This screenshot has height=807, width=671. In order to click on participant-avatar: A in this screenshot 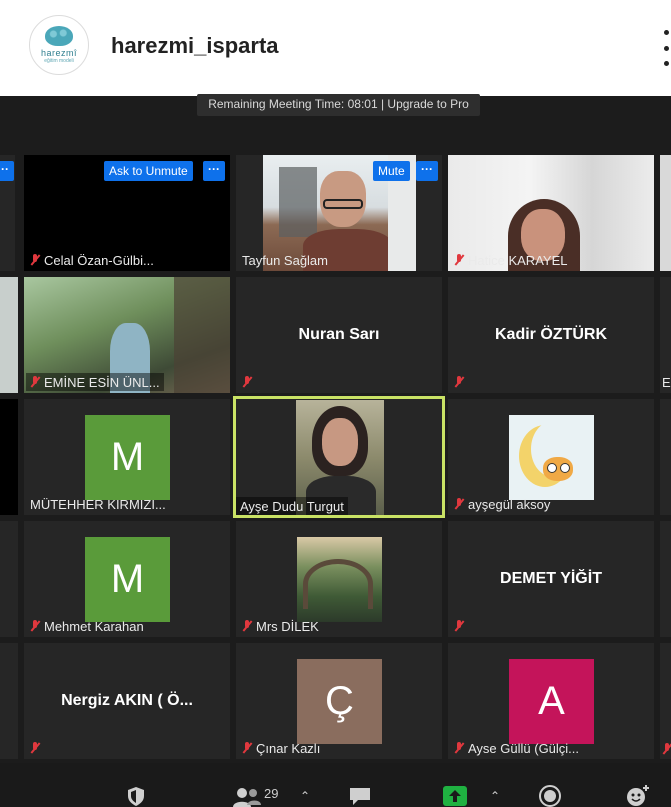, I will do `click(551, 701)`.